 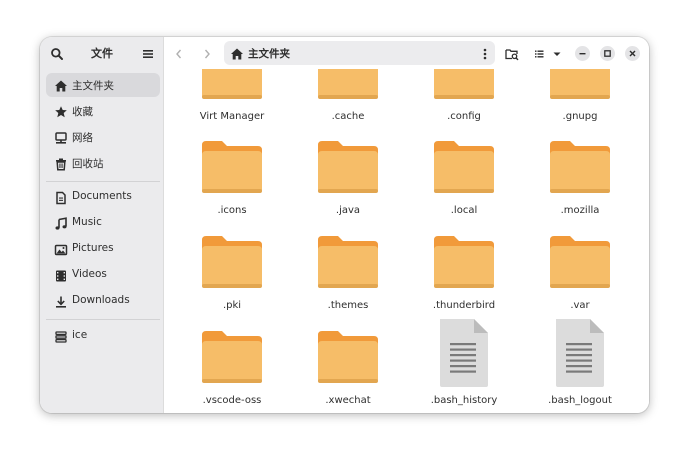 I want to click on network-icon, so click(x=61, y=137).